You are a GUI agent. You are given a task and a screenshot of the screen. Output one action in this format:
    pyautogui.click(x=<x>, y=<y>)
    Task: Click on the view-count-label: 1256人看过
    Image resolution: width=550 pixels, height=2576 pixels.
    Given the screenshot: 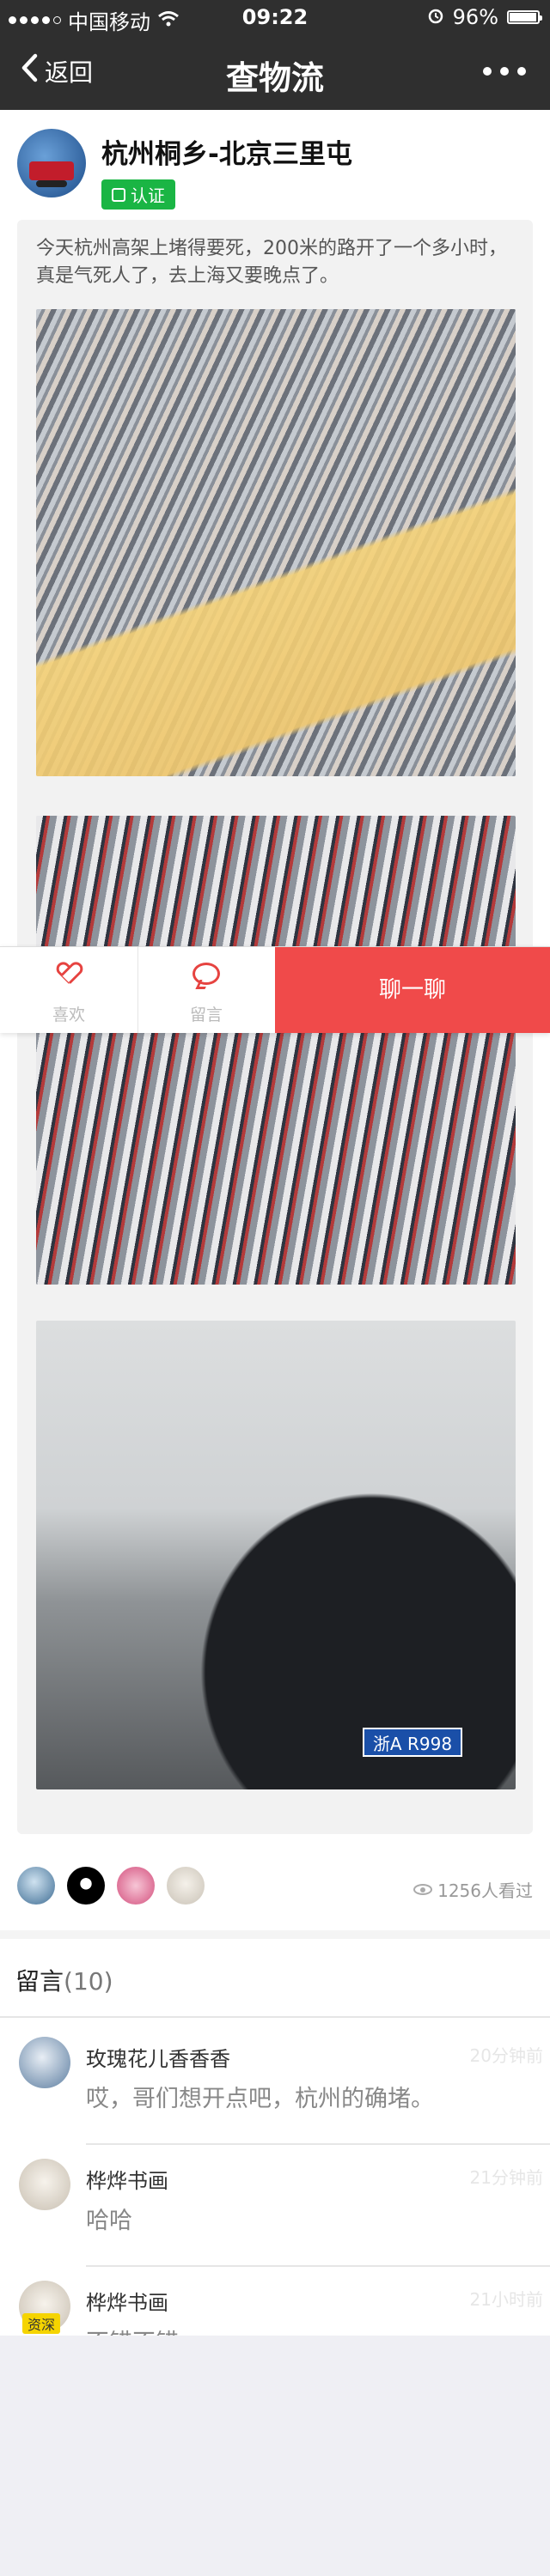 What is the action you would take?
    pyautogui.click(x=485, y=1890)
    